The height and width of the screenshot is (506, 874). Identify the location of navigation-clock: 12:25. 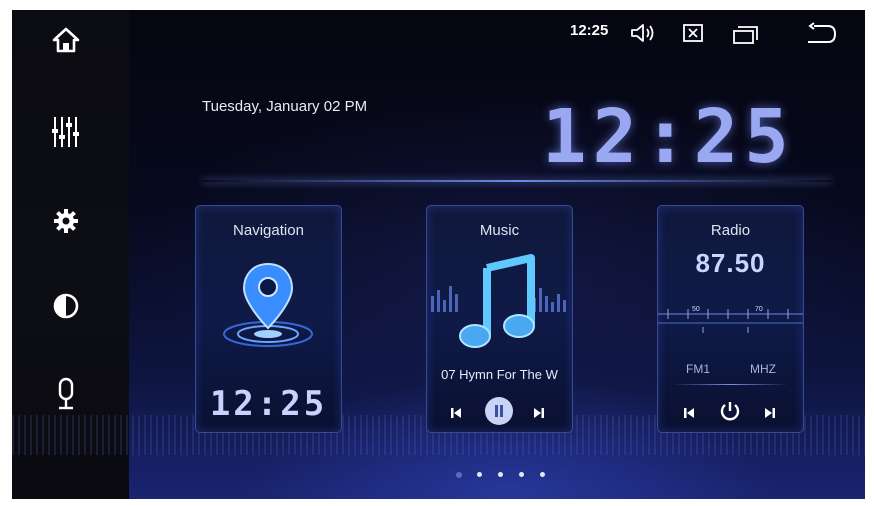
(268, 404).